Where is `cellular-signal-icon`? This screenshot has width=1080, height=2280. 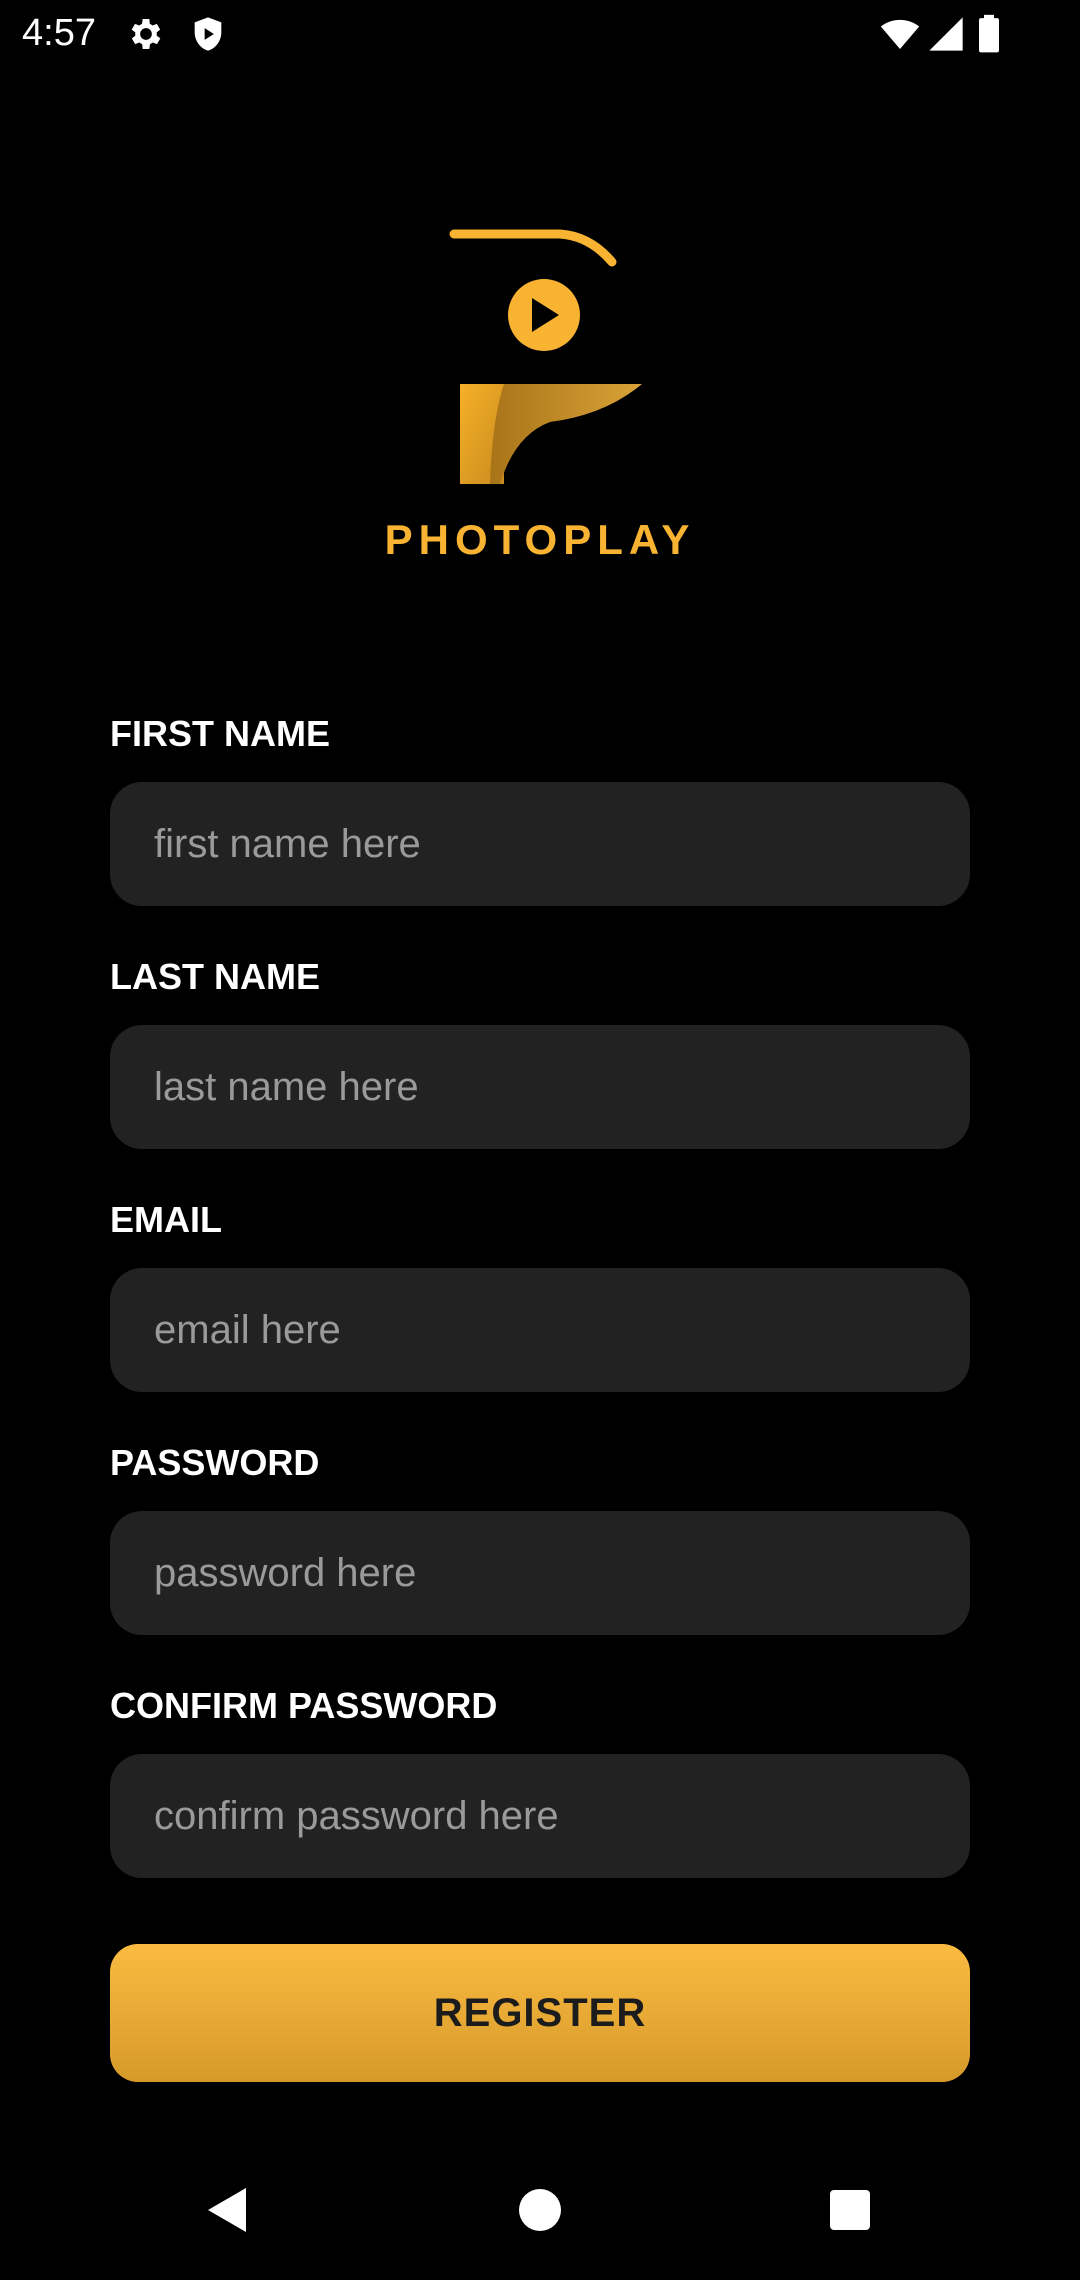 cellular-signal-icon is located at coordinates (946, 34).